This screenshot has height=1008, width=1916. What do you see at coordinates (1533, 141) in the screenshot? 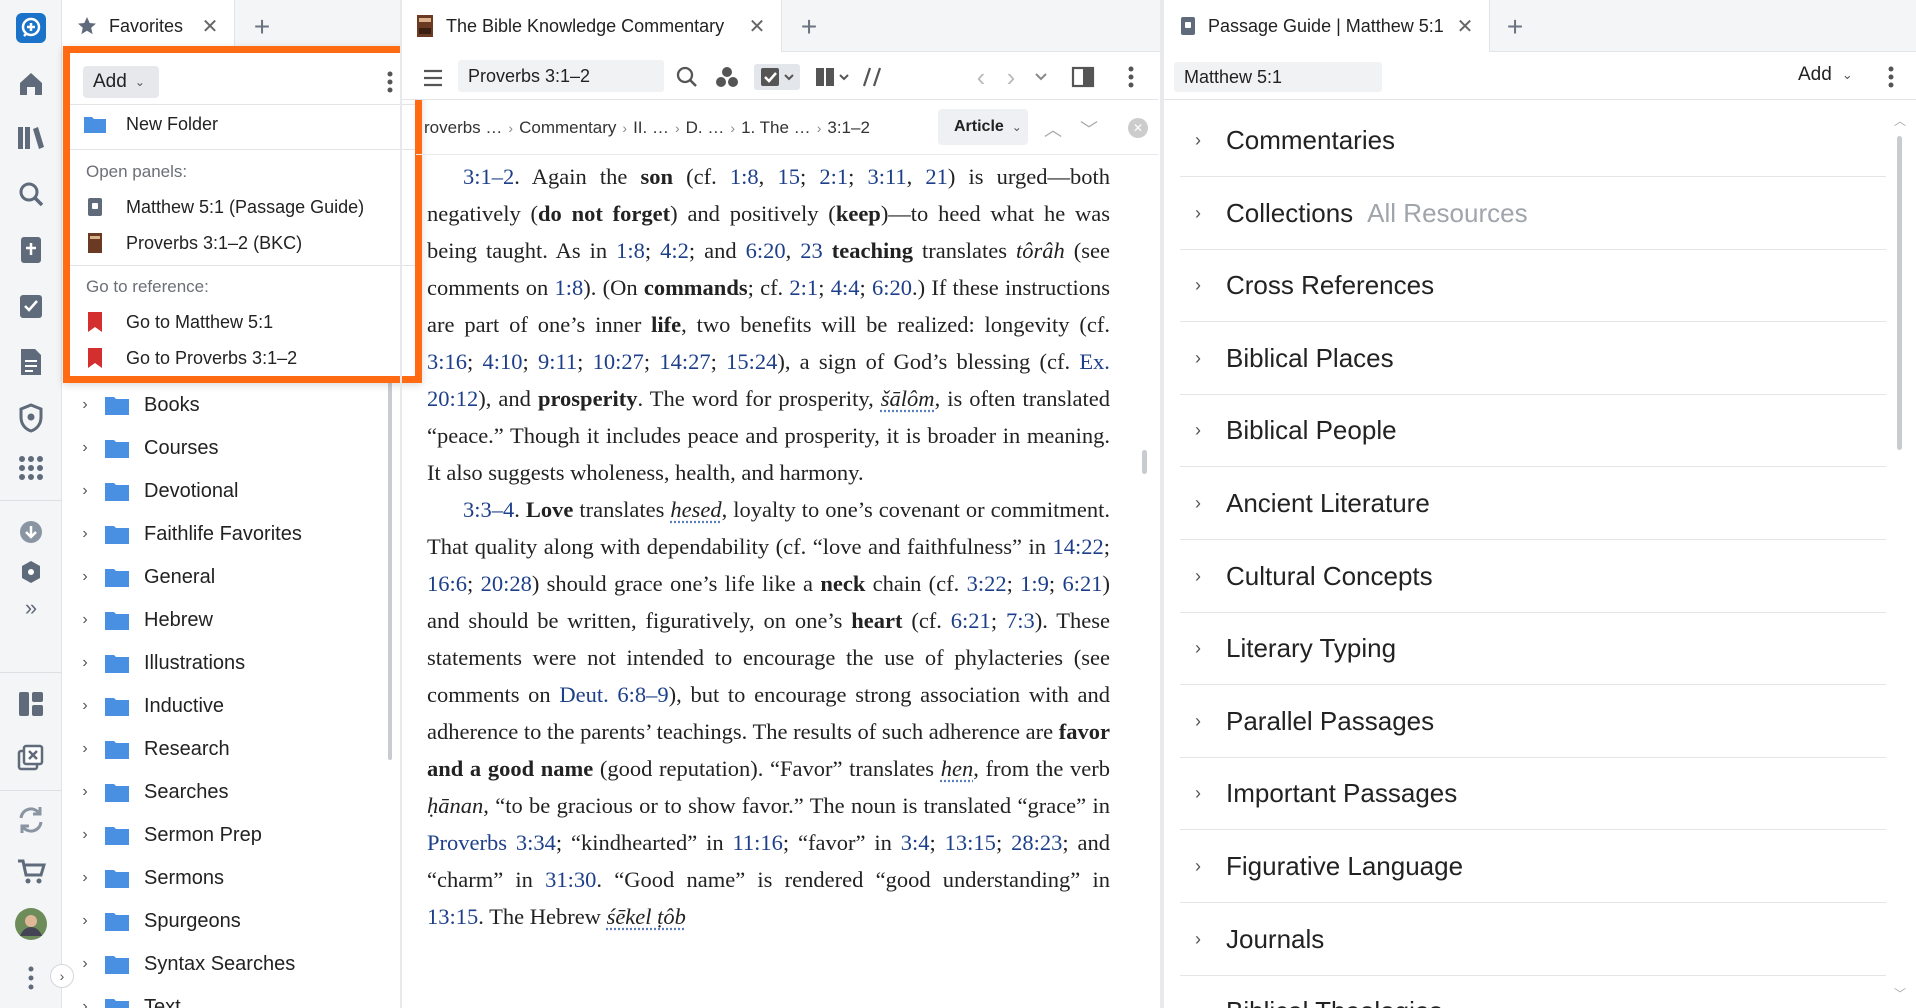
I see `guide-section-row: › Commentaries` at bounding box center [1533, 141].